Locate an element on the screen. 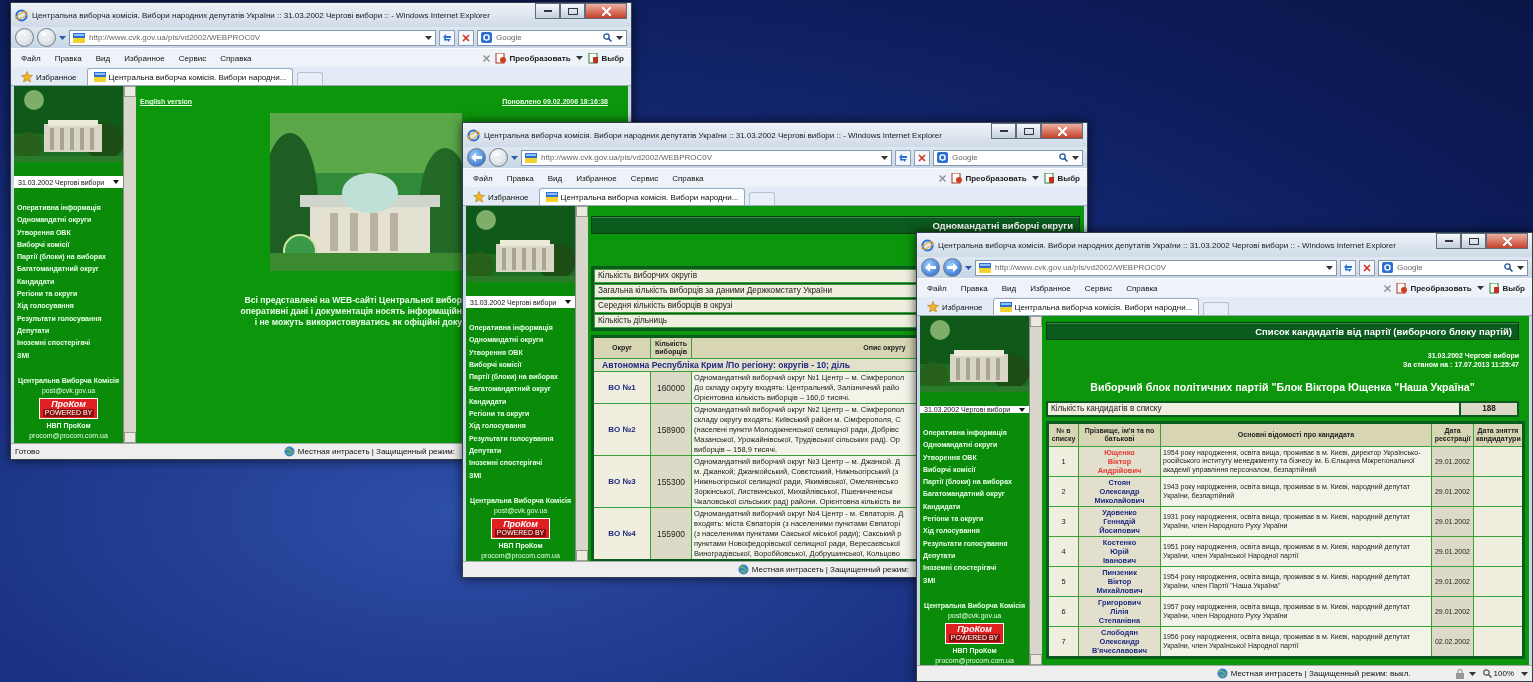 The width and height of the screenshot is (1533, 682). zoom-button: 100% is located at coordinates (1498, 673).